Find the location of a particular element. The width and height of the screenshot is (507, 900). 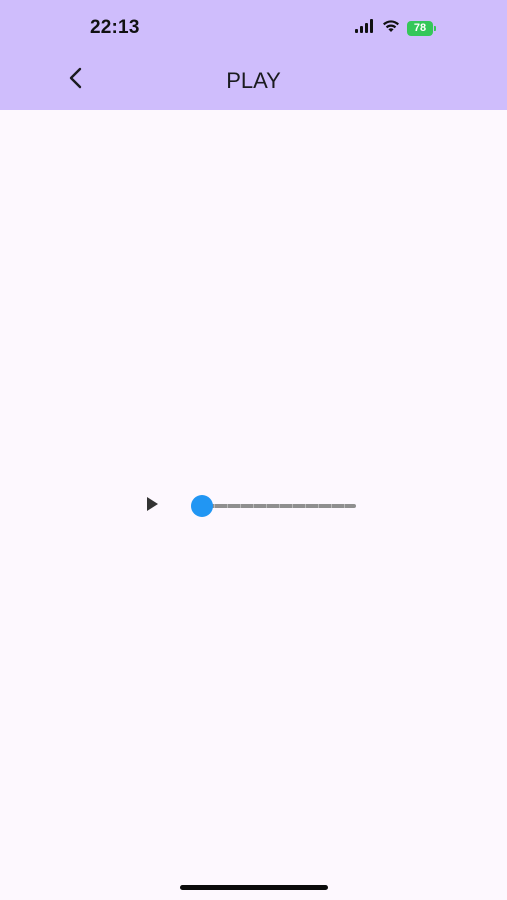

status-time: 22:13 is located at coordinates (115, 27).